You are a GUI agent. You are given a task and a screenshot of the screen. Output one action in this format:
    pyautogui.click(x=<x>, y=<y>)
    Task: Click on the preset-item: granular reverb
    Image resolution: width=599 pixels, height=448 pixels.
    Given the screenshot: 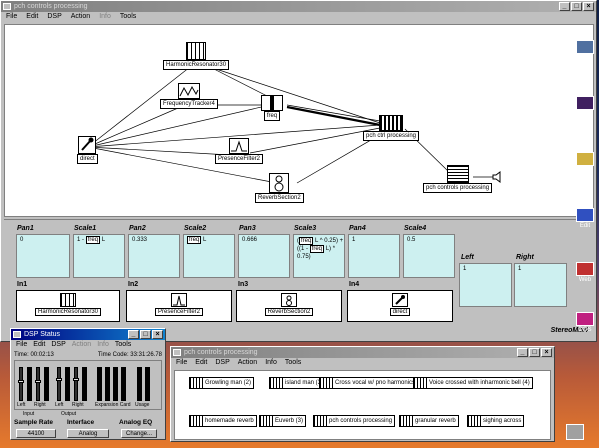 What is the action you would take?
    pyautogui.click(x=429, y=421)
    